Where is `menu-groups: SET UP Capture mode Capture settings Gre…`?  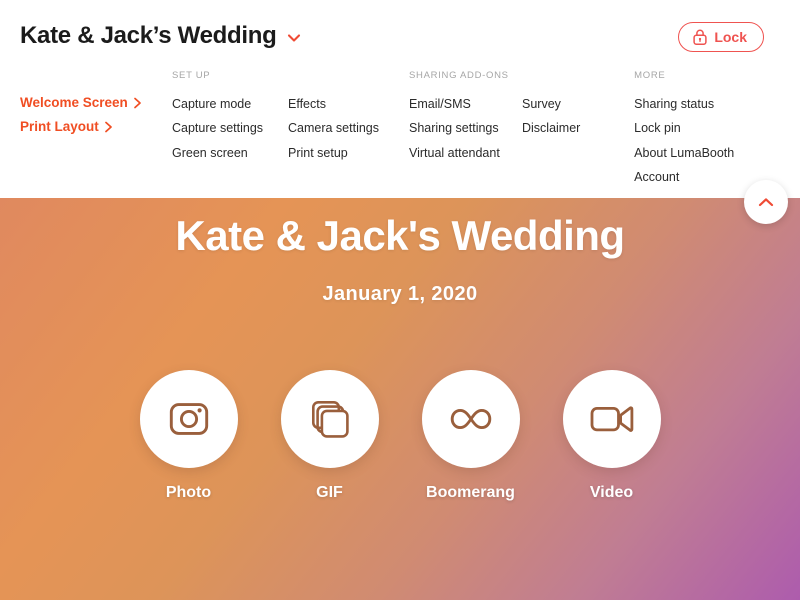
menu-groups: SET UP Capture mode Capture settings Gre… is located at coordinates (476, 127).